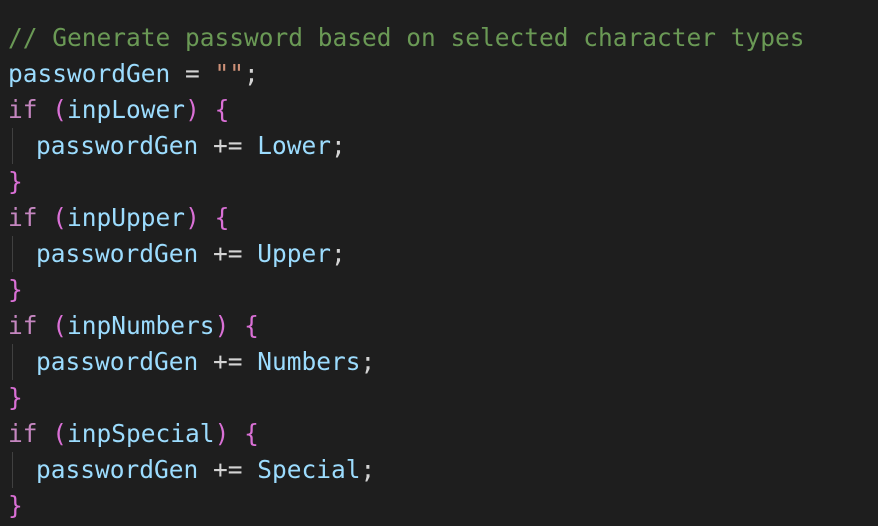 The height and width of the screenshot is (526, 878). What do you see at coordinates (443, 146) in the screenshot?
I see `code-line-body: passwordGen += Lower;` at bounding box center [443, 146].